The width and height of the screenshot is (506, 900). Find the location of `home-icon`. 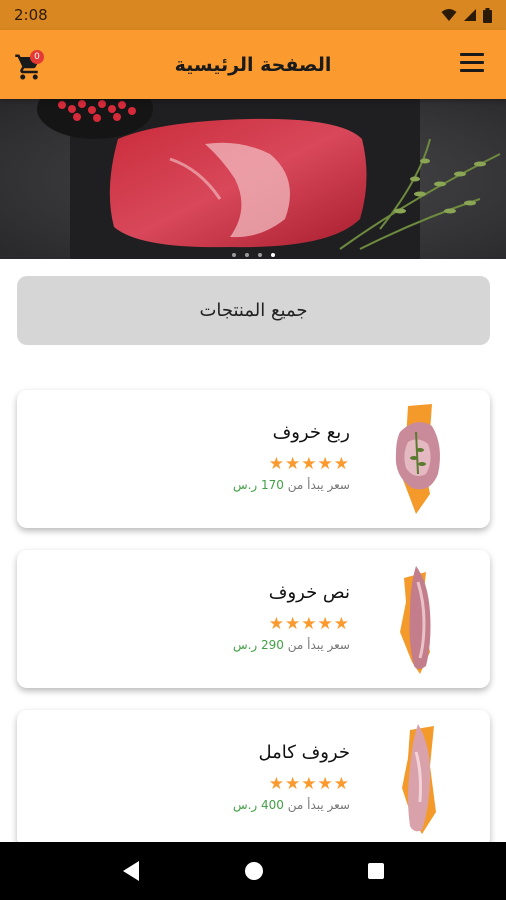

home-icon is located at coordinates (254, 871).